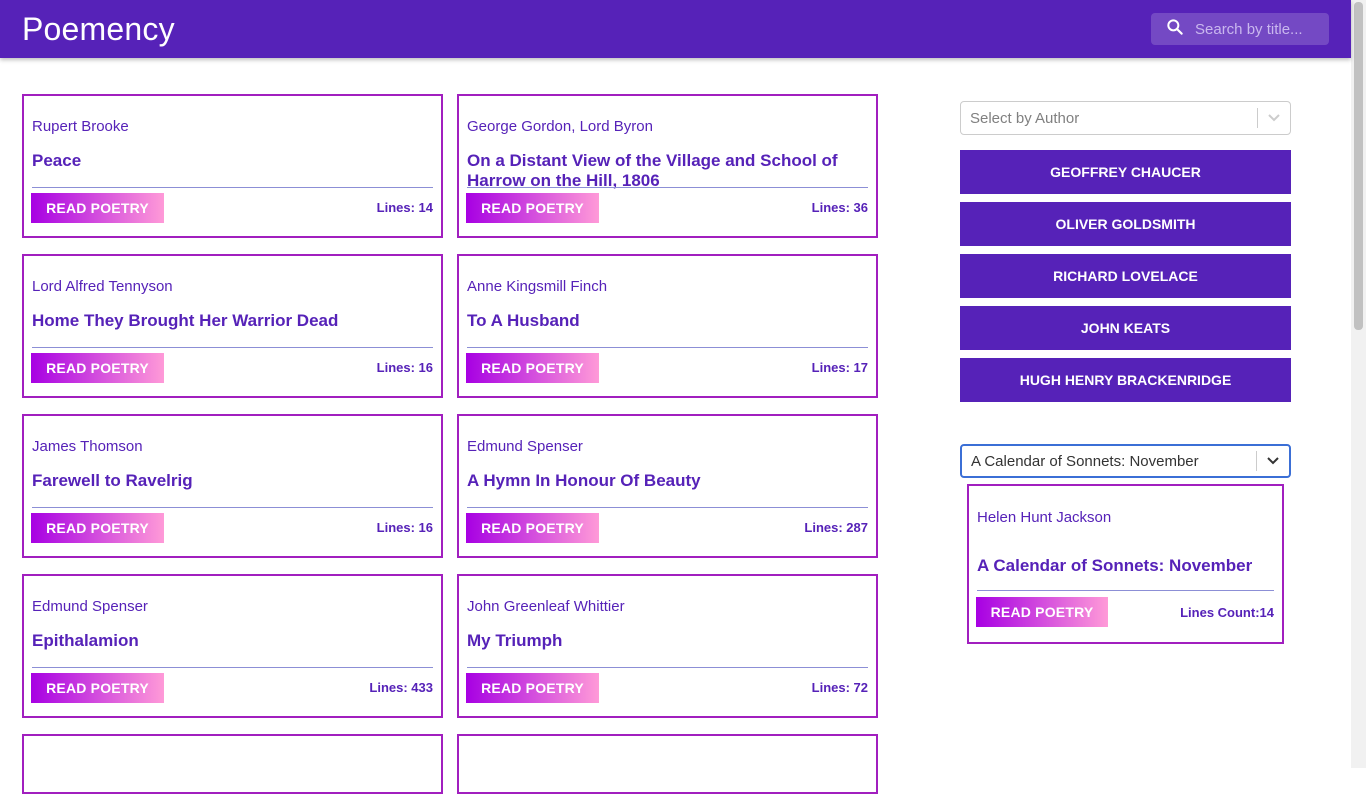  Describe the element at coordinates (404, 207) in the screenshot. I see `line-count: Lines: 14` at that location.